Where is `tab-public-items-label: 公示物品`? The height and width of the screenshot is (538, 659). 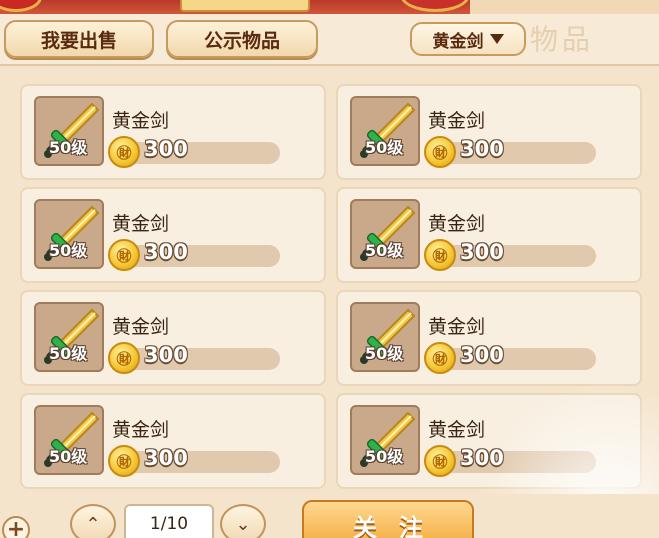
tab-public-items-label: 公示物品 is located at coordinates (241, 40).